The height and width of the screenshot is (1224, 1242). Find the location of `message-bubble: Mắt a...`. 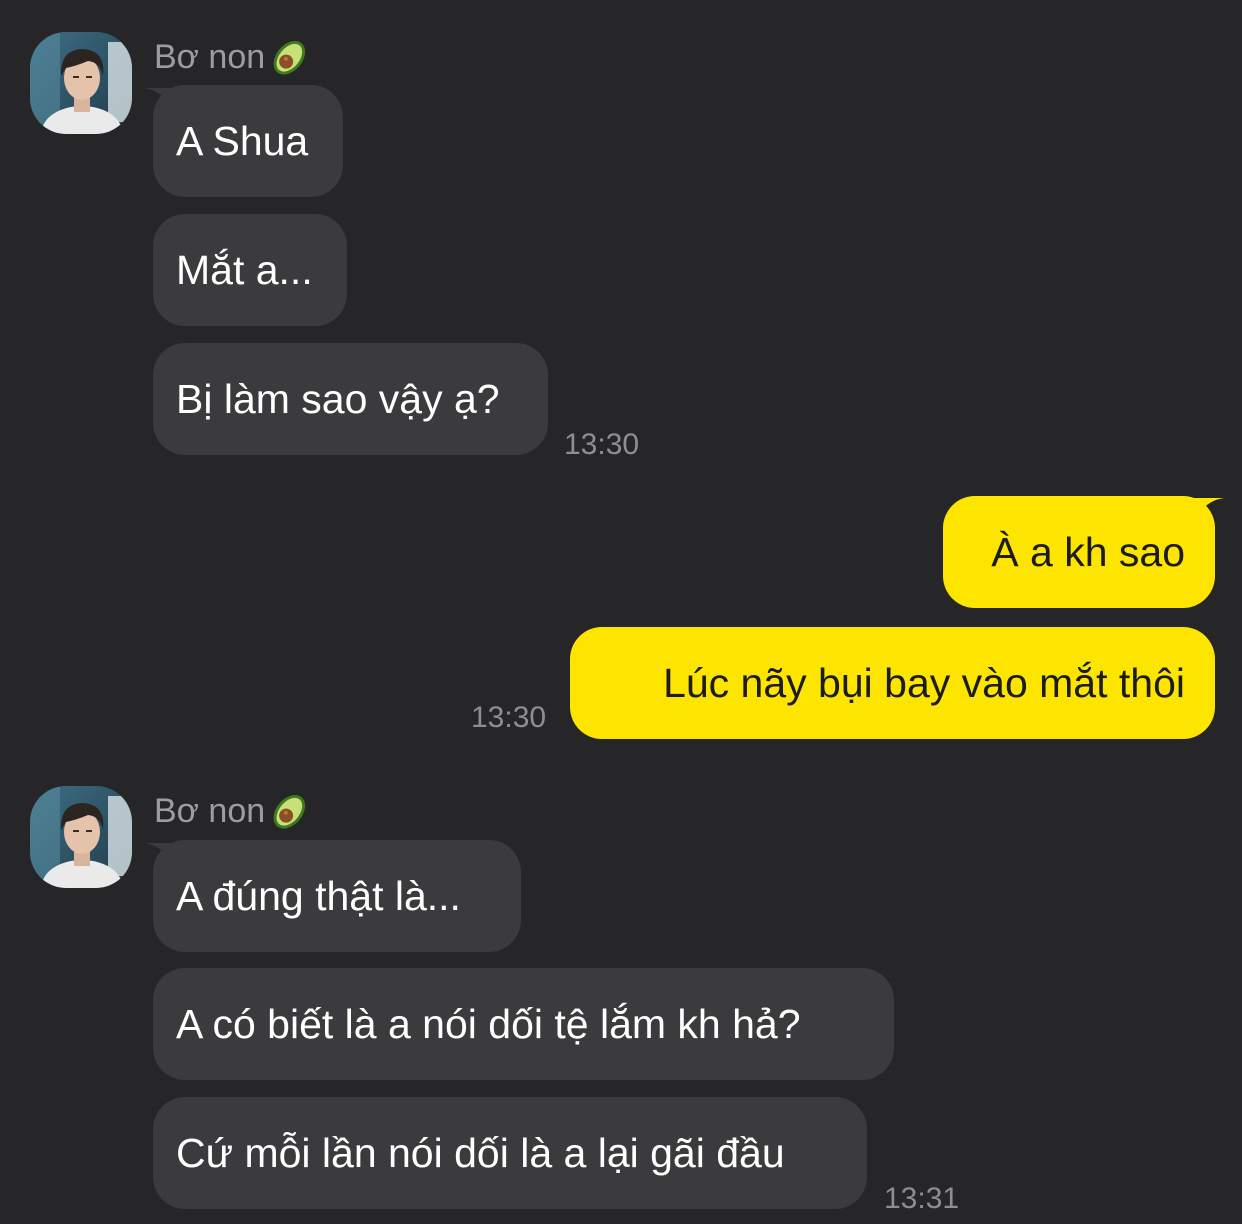

message-bubble: Mắt a... is located at coordinates (250, 270).